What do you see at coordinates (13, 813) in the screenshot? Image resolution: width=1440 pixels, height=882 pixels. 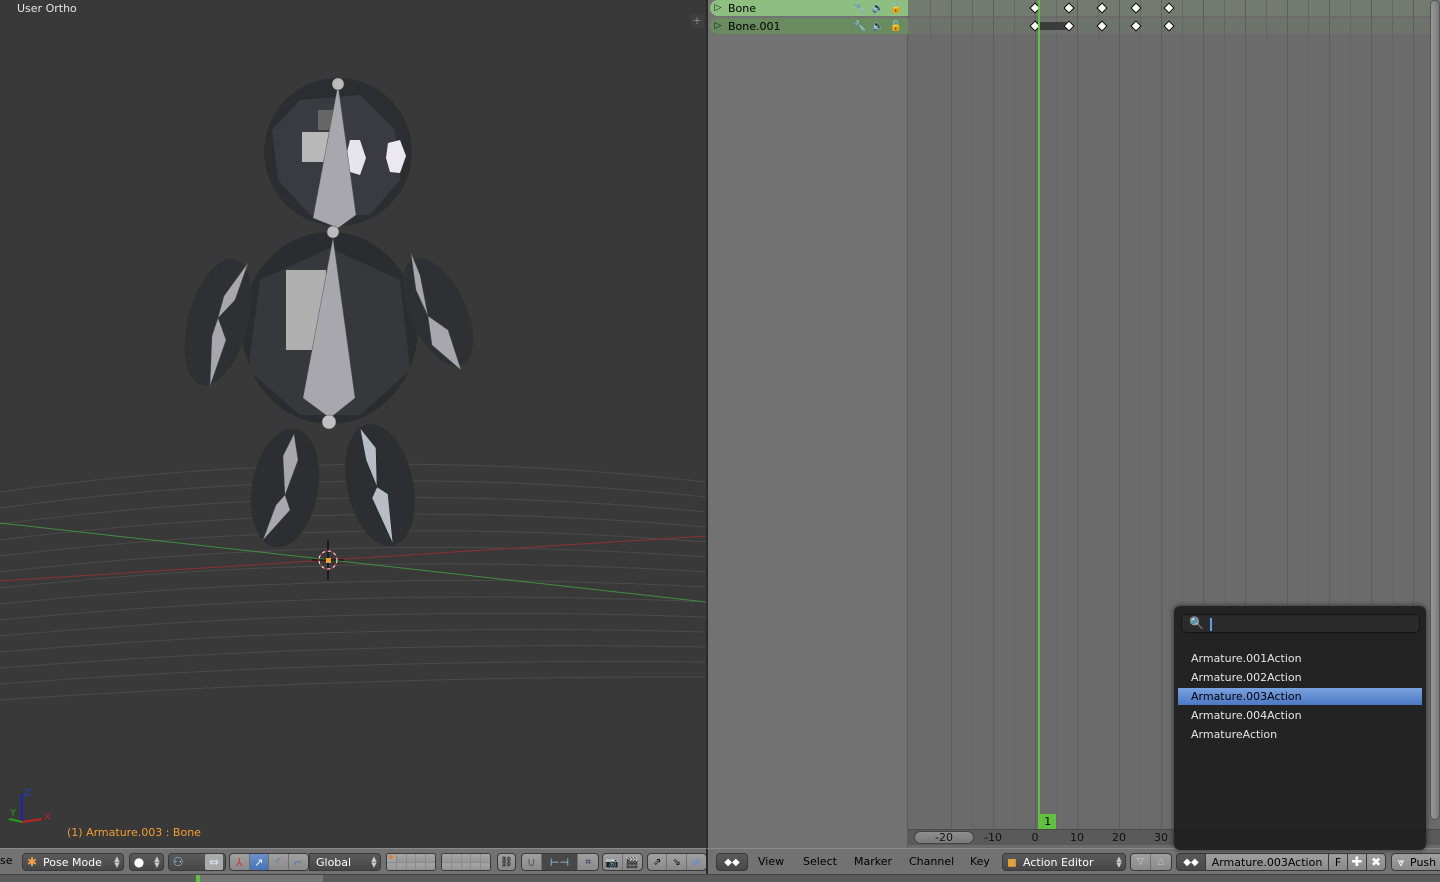 I see `y-axis-label: Y` at bounding box center [13, 813].